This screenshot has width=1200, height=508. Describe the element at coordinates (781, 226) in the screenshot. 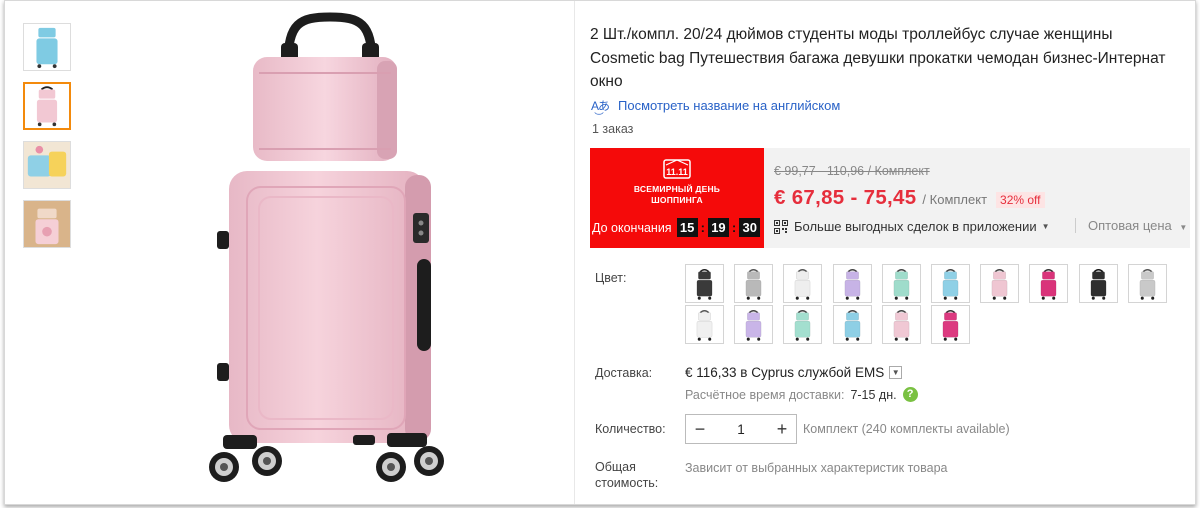

I see `qr-code-icon` at that location.